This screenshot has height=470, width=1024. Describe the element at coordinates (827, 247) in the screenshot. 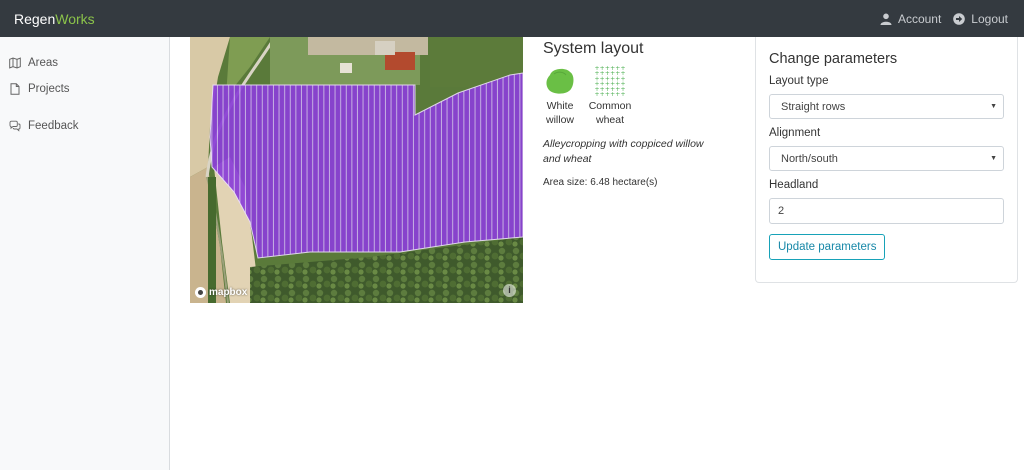

I see `update-parameters-button: Update parameters` at that location.